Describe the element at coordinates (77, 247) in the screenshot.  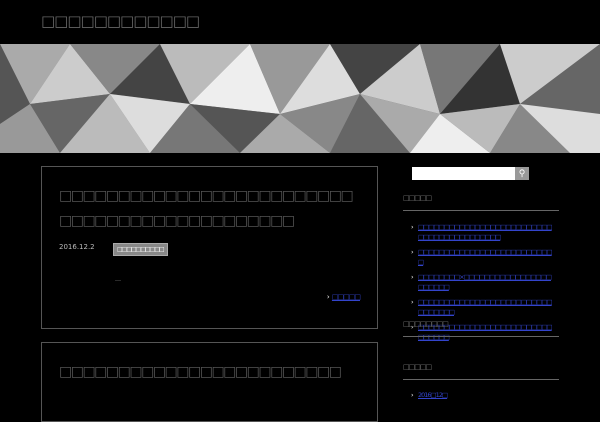
I see `post-date: 2016.12.2` at that location.